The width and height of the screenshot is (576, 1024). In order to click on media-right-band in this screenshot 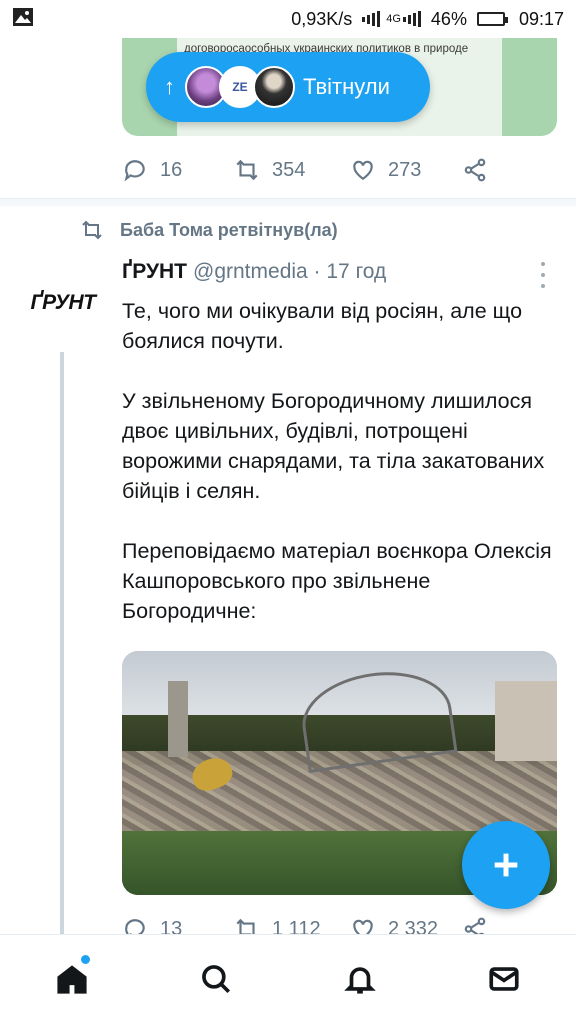, I will do `click(529, 87)`.